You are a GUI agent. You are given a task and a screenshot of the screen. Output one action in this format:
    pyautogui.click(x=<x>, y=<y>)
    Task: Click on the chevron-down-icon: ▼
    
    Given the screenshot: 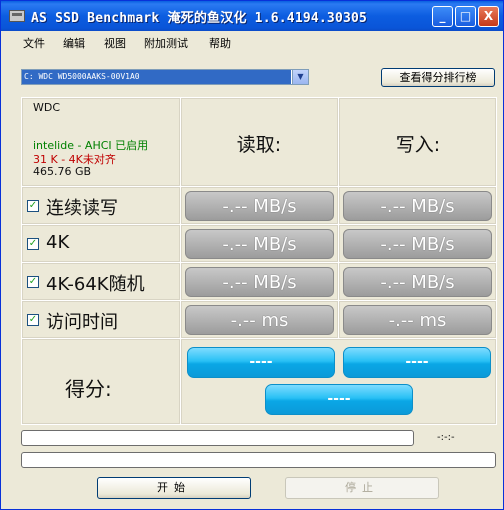 What is the action you would take?
    pyautogui.click(x=300, y=77)
    